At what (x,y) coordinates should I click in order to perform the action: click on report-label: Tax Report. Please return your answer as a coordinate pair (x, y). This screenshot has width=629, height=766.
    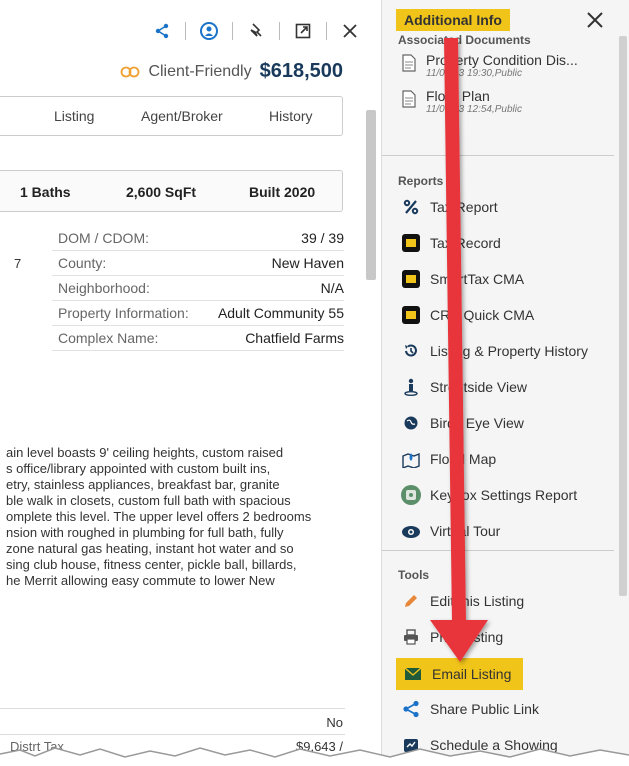
    Looking at the image, I should click on (464, 207).